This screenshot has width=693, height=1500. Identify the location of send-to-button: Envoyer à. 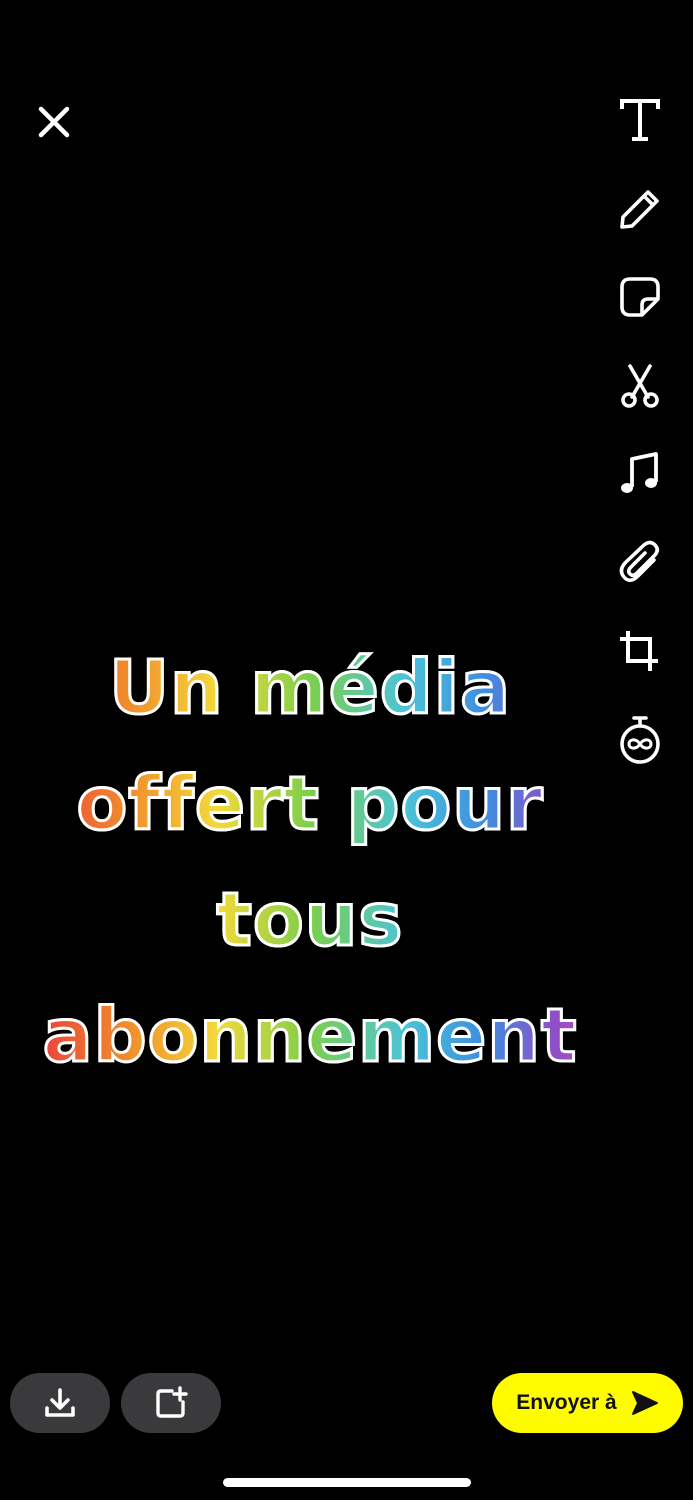
(587, 1403).